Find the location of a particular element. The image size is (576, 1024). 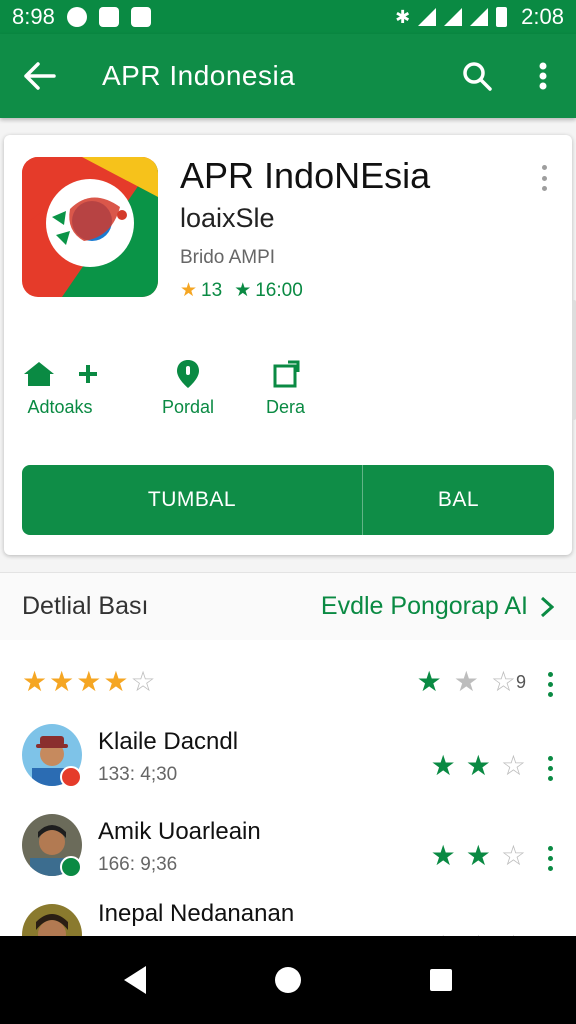

section-link-label: Evdle Pongorap AI is located at coordinates (424, 606).